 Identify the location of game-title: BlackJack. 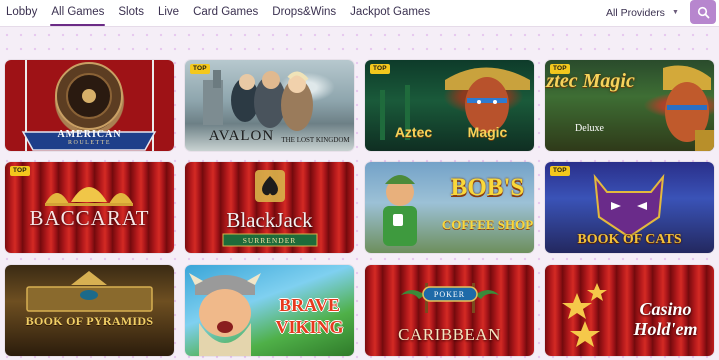
(269, 220).